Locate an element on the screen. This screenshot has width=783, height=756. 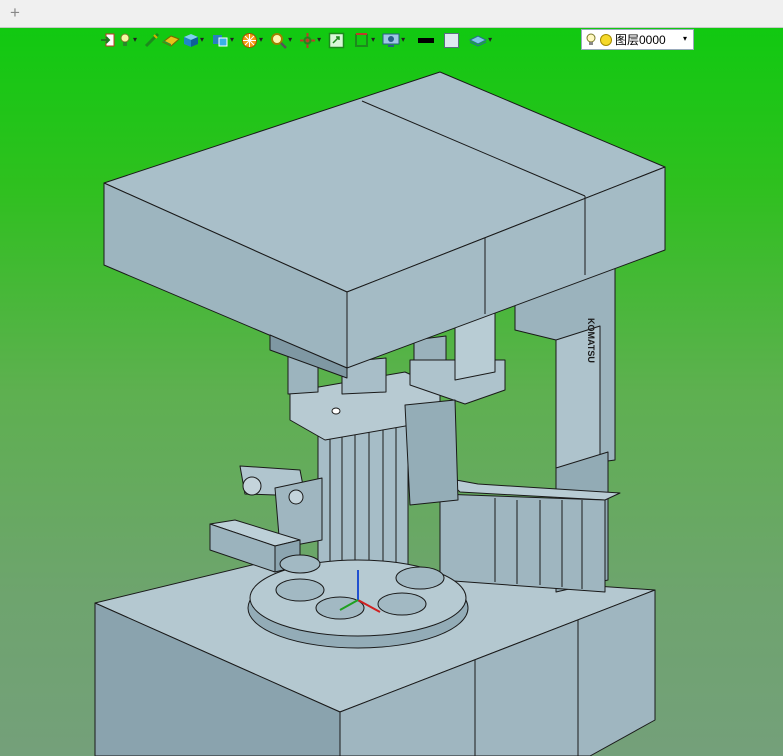
left-pivot is located at coordinates (252, 486).